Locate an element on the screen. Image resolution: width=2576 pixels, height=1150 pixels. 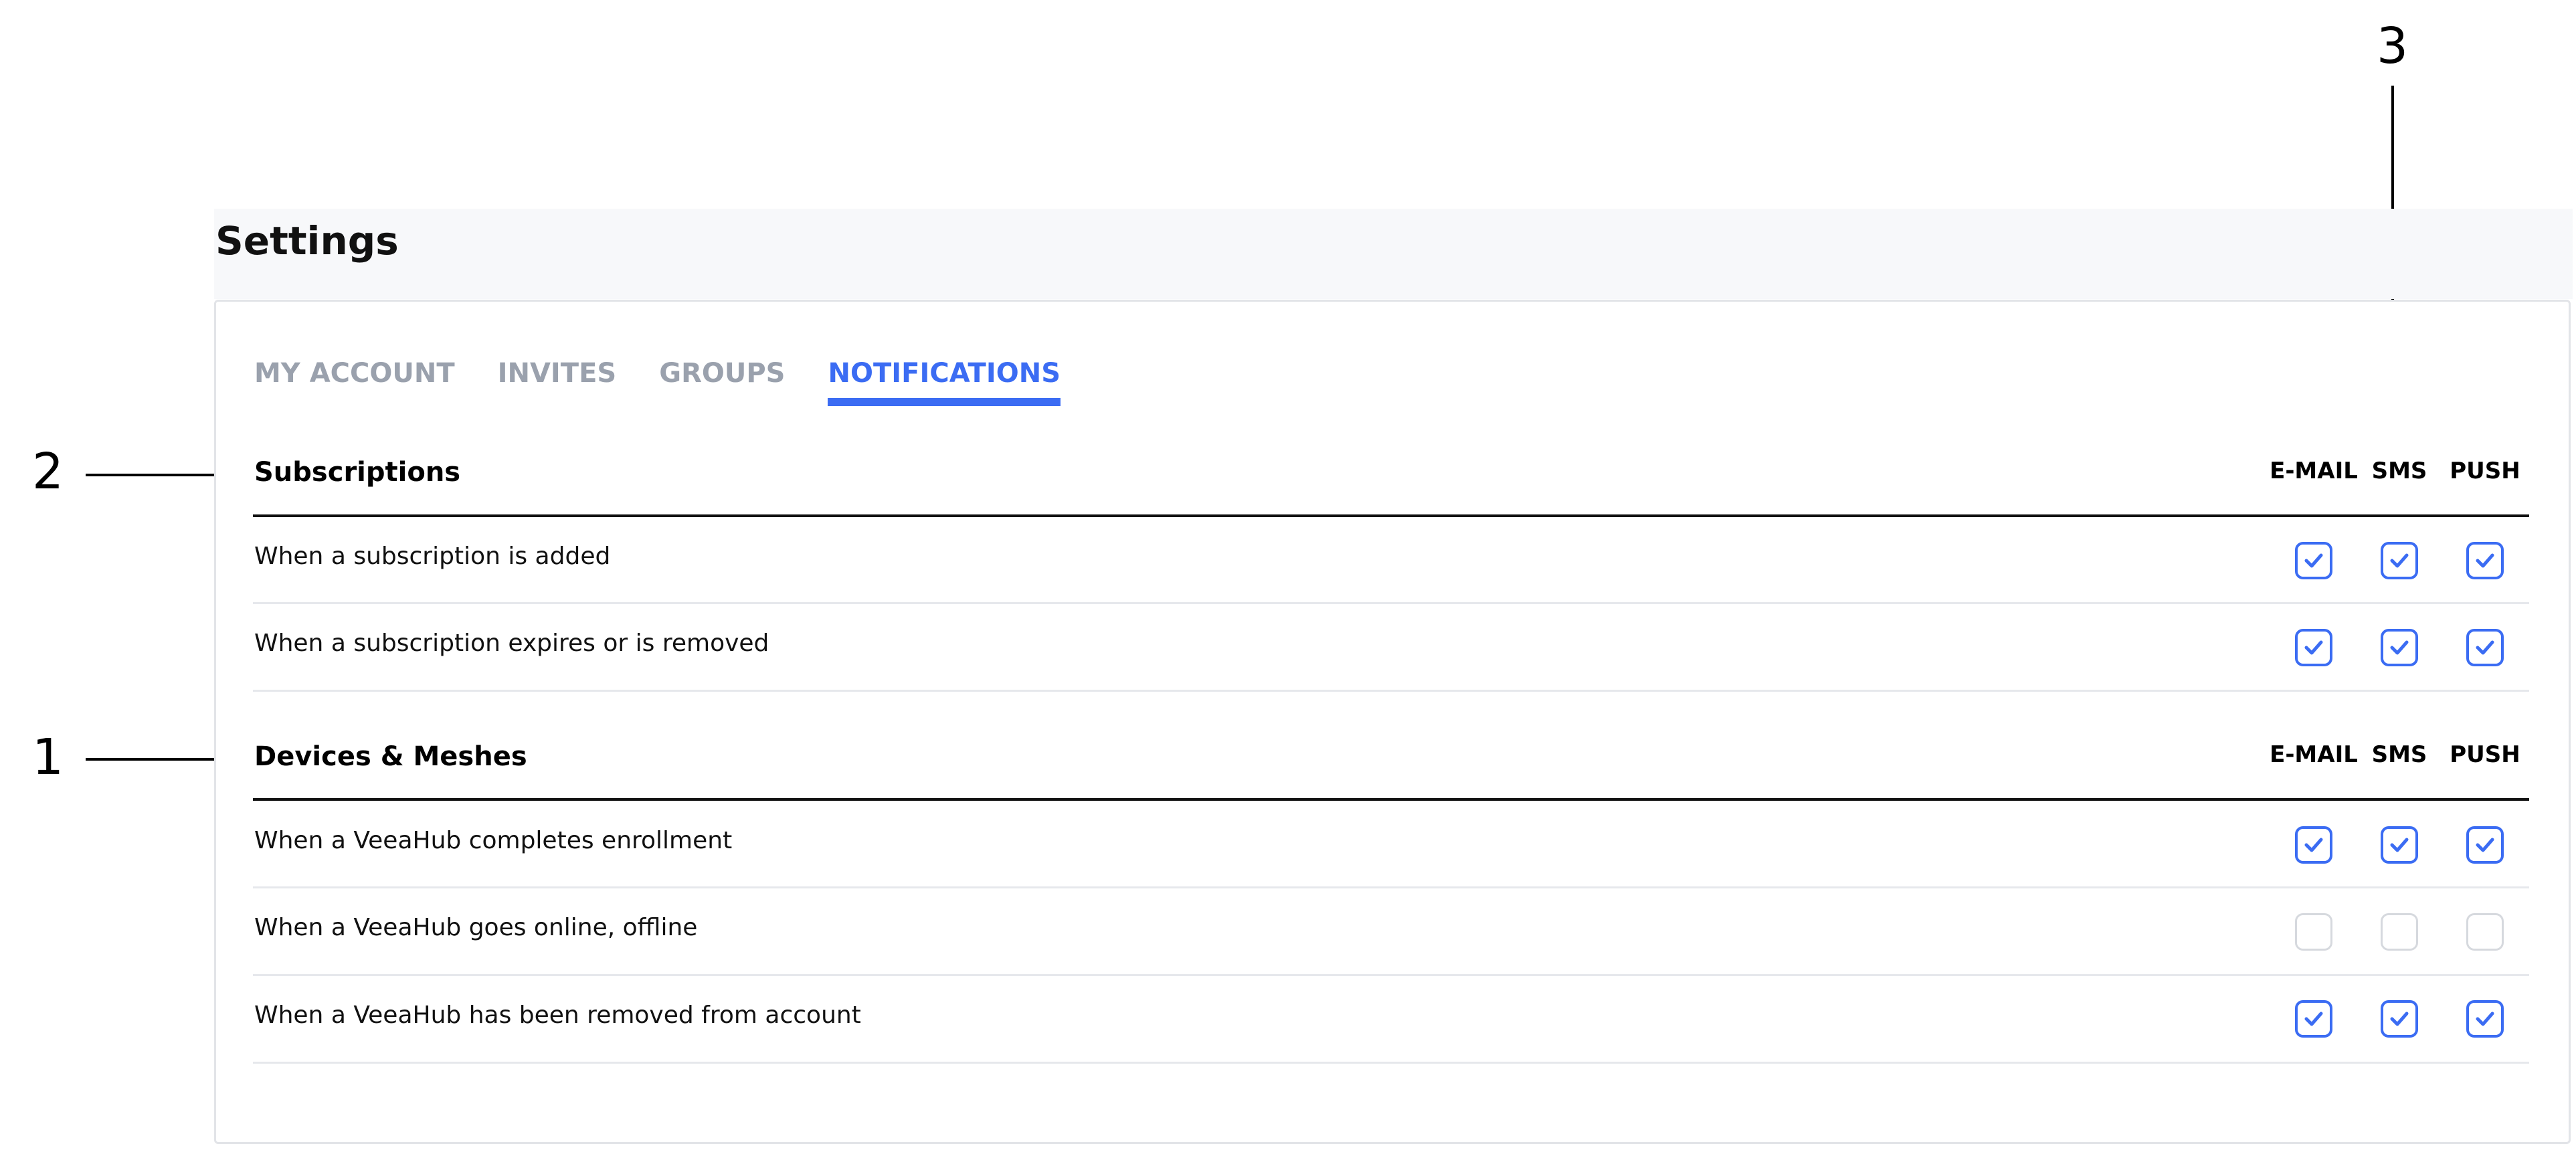
tab-notifications: NOTIFICATIONS is located at coordinates (944, 385).